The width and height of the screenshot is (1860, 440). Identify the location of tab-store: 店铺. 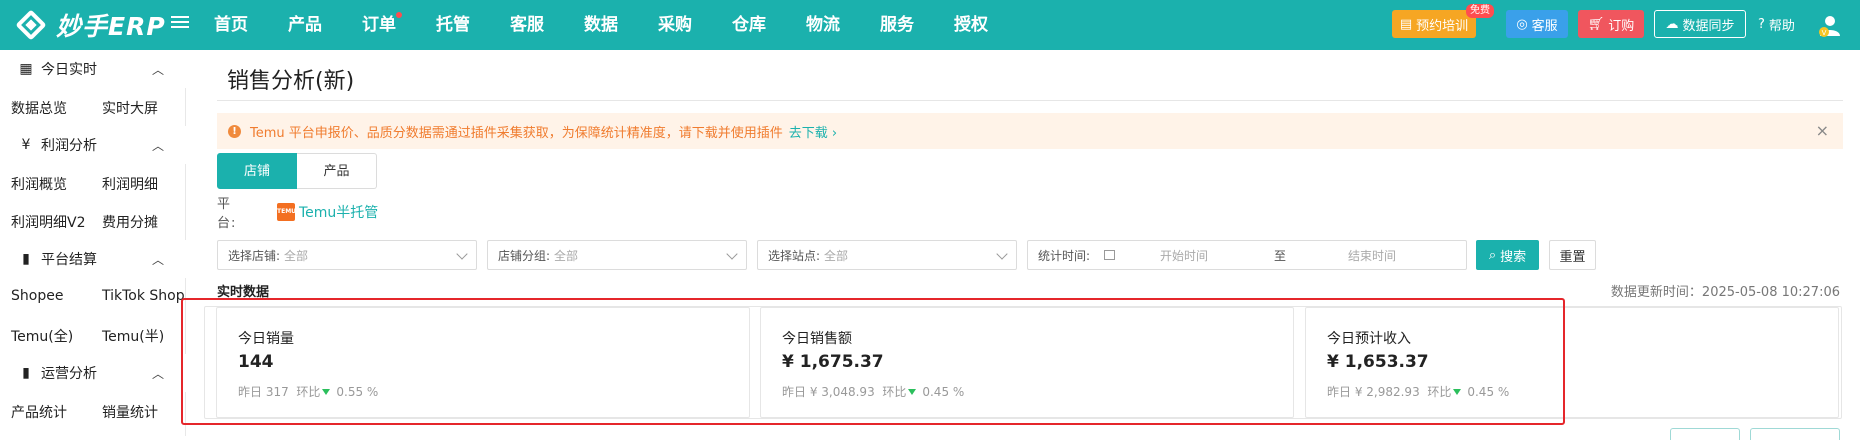
(257, 171).